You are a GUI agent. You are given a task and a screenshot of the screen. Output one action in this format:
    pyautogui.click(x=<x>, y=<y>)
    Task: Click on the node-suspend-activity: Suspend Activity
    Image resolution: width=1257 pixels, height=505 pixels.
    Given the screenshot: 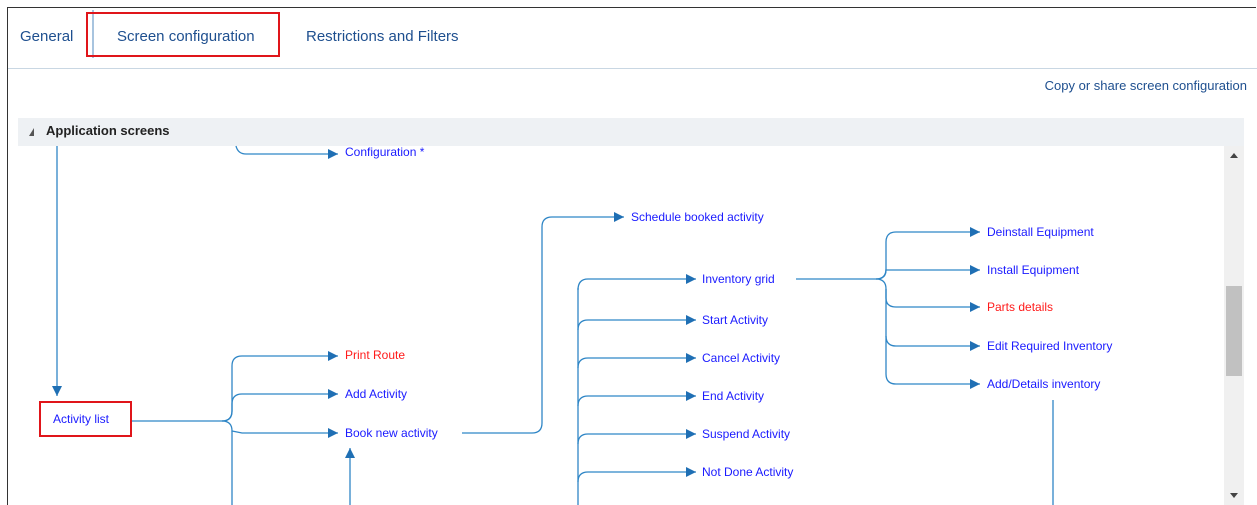 What is the action you would take?
    pyautogui.click(x=746, y=434)
    